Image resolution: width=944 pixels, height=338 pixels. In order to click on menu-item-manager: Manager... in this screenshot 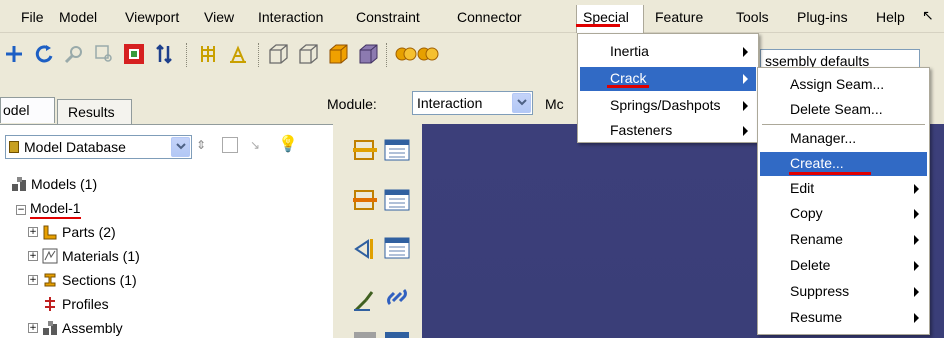, I will do `click(843, 139)`.